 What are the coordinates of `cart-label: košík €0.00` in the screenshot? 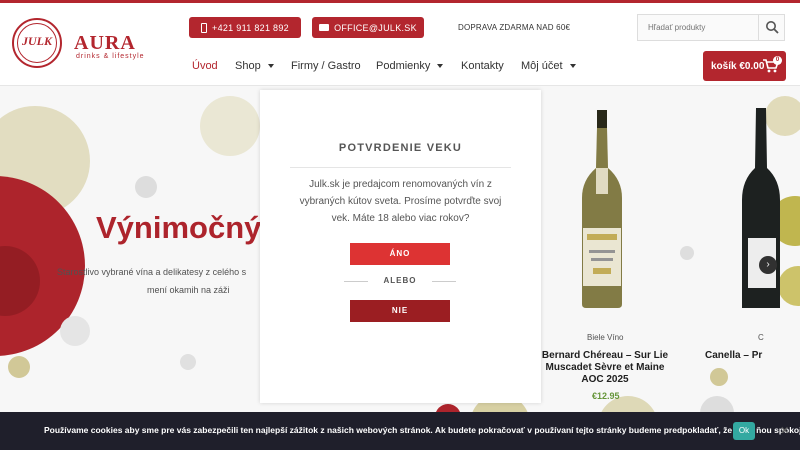 It's located at (738, 66).